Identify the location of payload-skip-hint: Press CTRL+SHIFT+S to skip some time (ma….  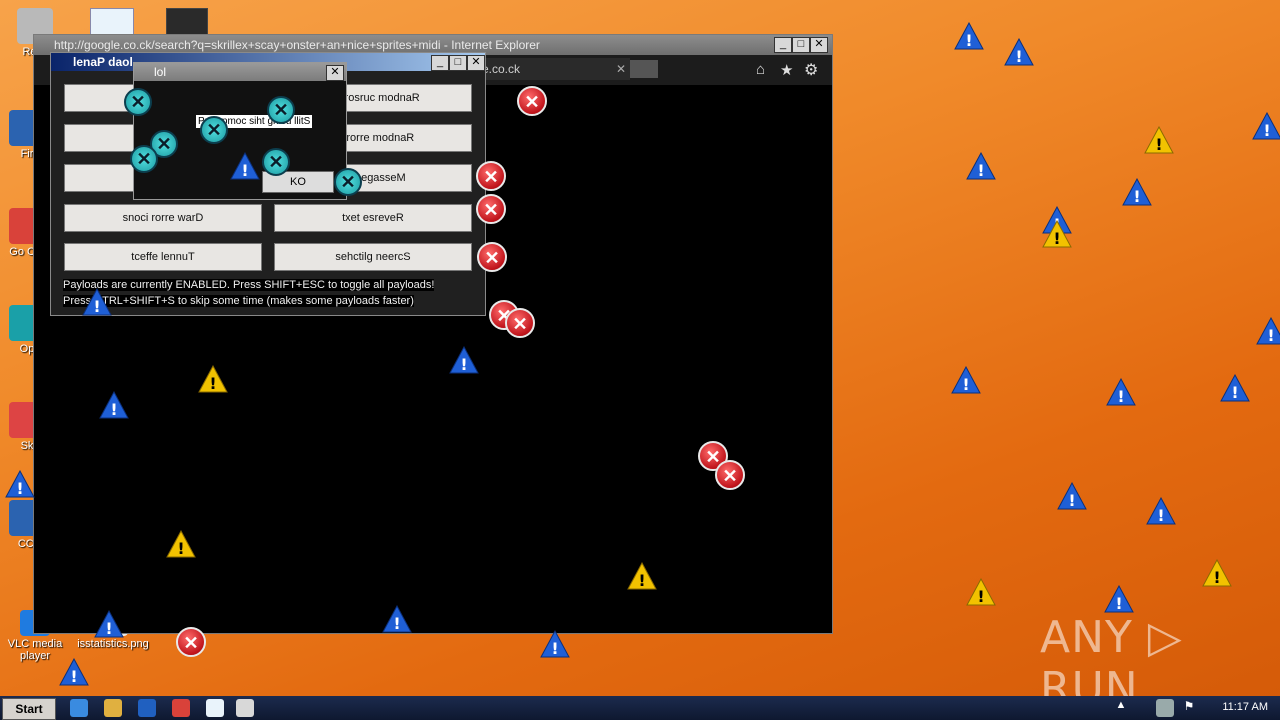
(238, 301).